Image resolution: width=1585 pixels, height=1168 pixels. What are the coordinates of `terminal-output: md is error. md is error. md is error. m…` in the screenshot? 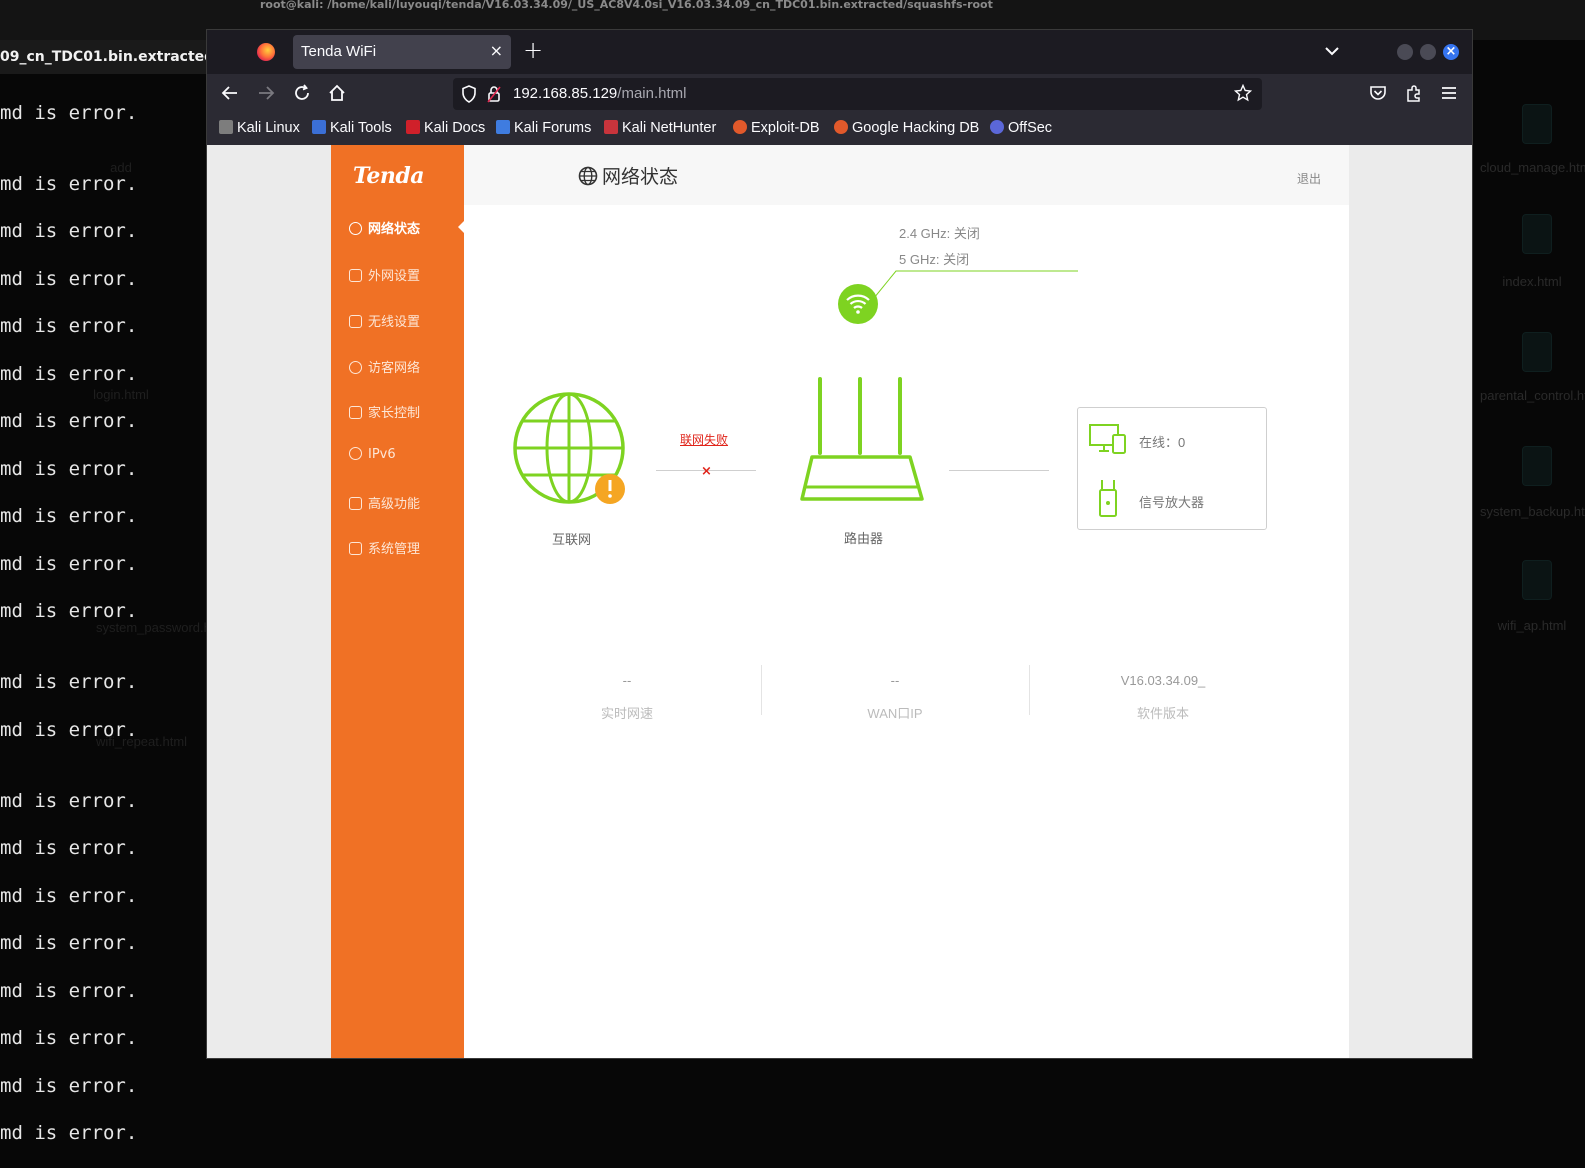 It's located at (114, 621).